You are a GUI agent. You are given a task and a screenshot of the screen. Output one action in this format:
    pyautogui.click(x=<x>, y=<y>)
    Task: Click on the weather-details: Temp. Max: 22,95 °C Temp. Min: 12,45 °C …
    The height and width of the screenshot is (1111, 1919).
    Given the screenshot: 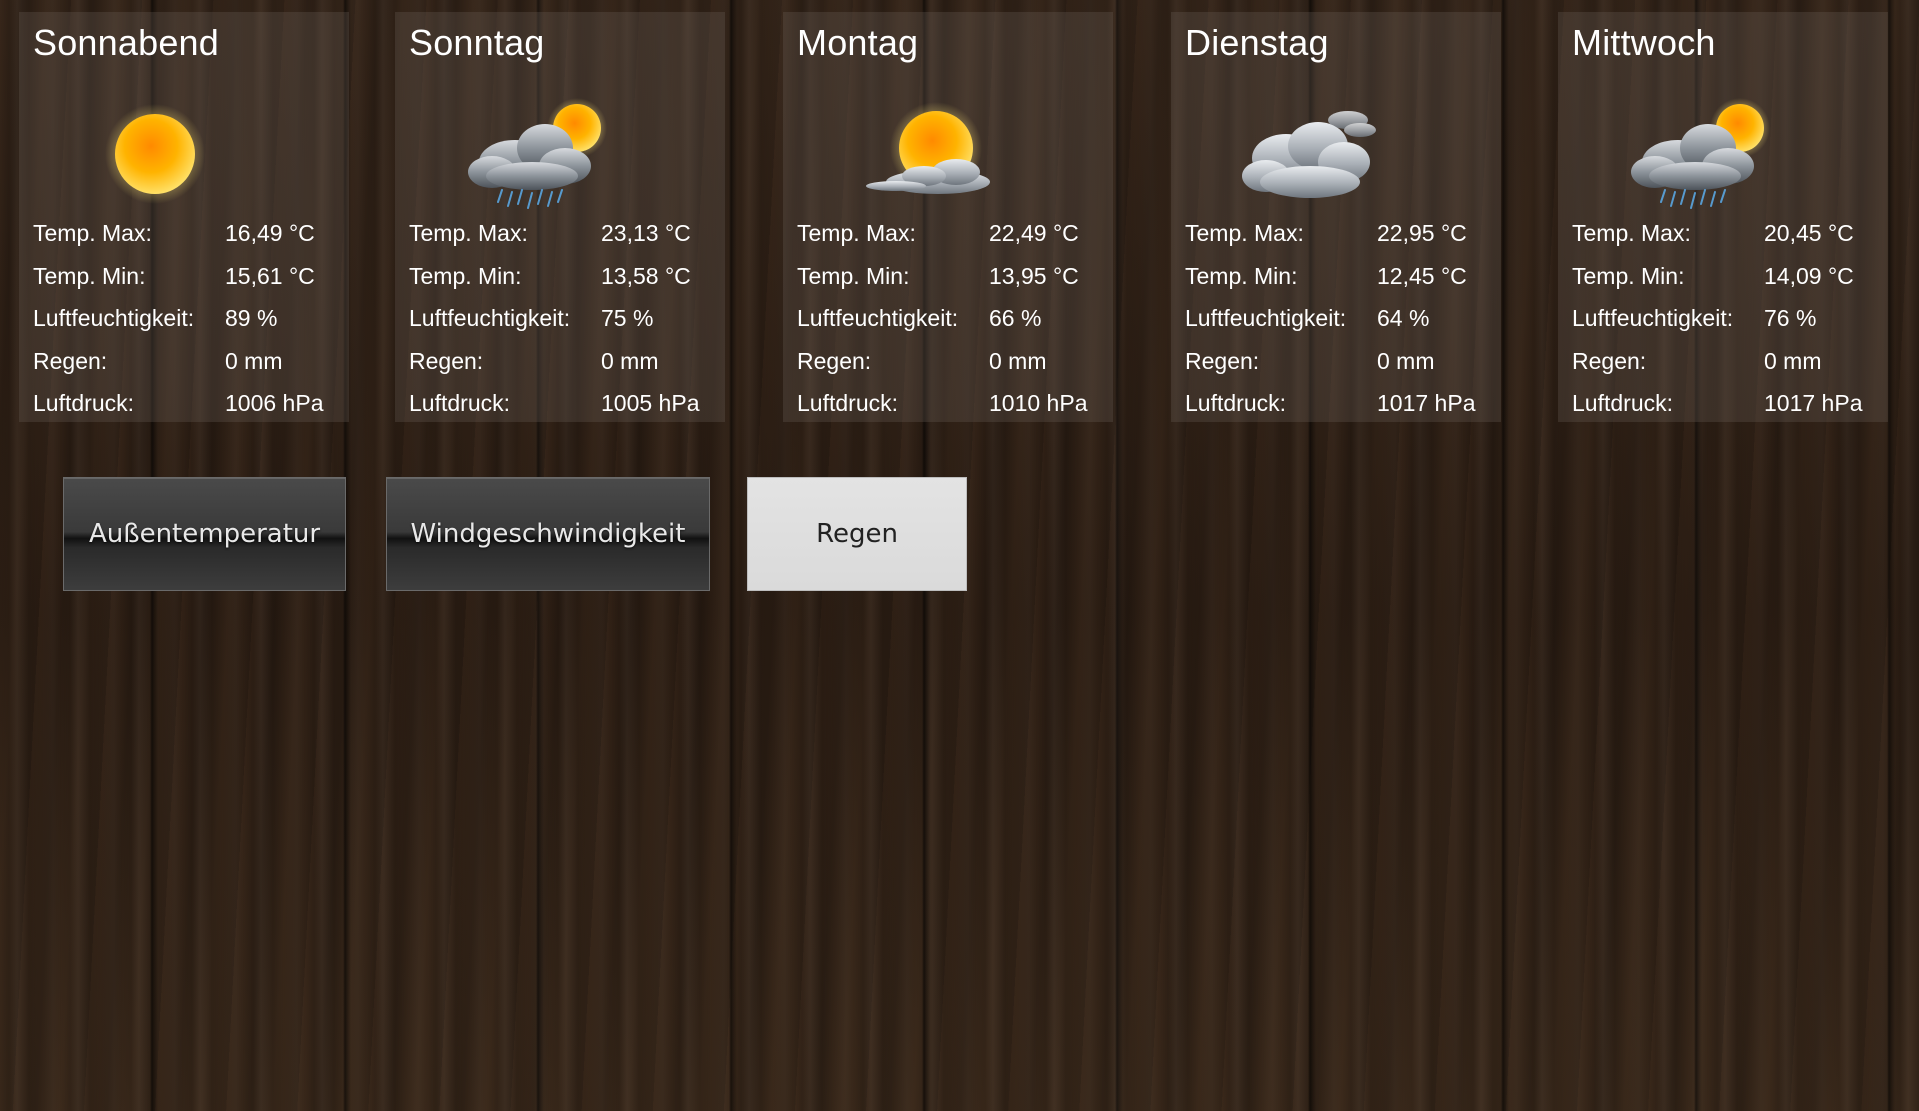 What is the action you would take?
    pyautogui.click(x=1340, y=318)
    